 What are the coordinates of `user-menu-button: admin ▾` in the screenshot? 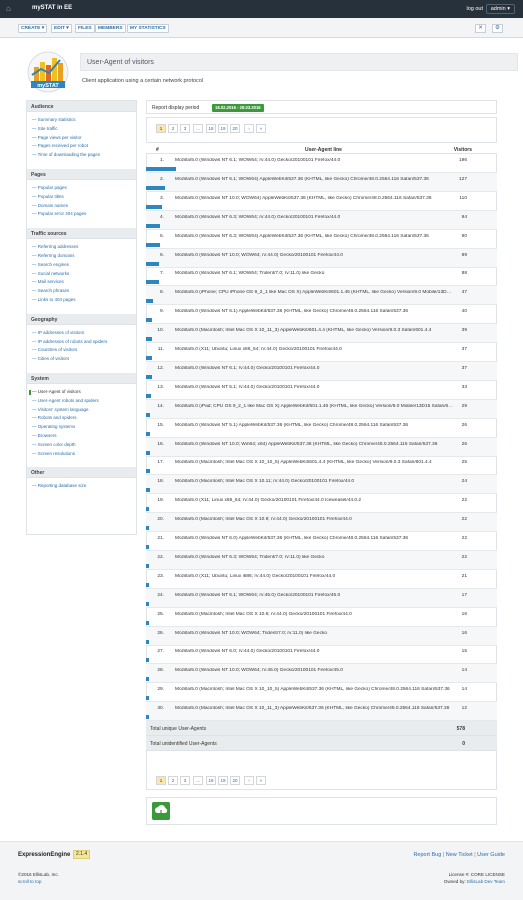 It's located at (500, 9).